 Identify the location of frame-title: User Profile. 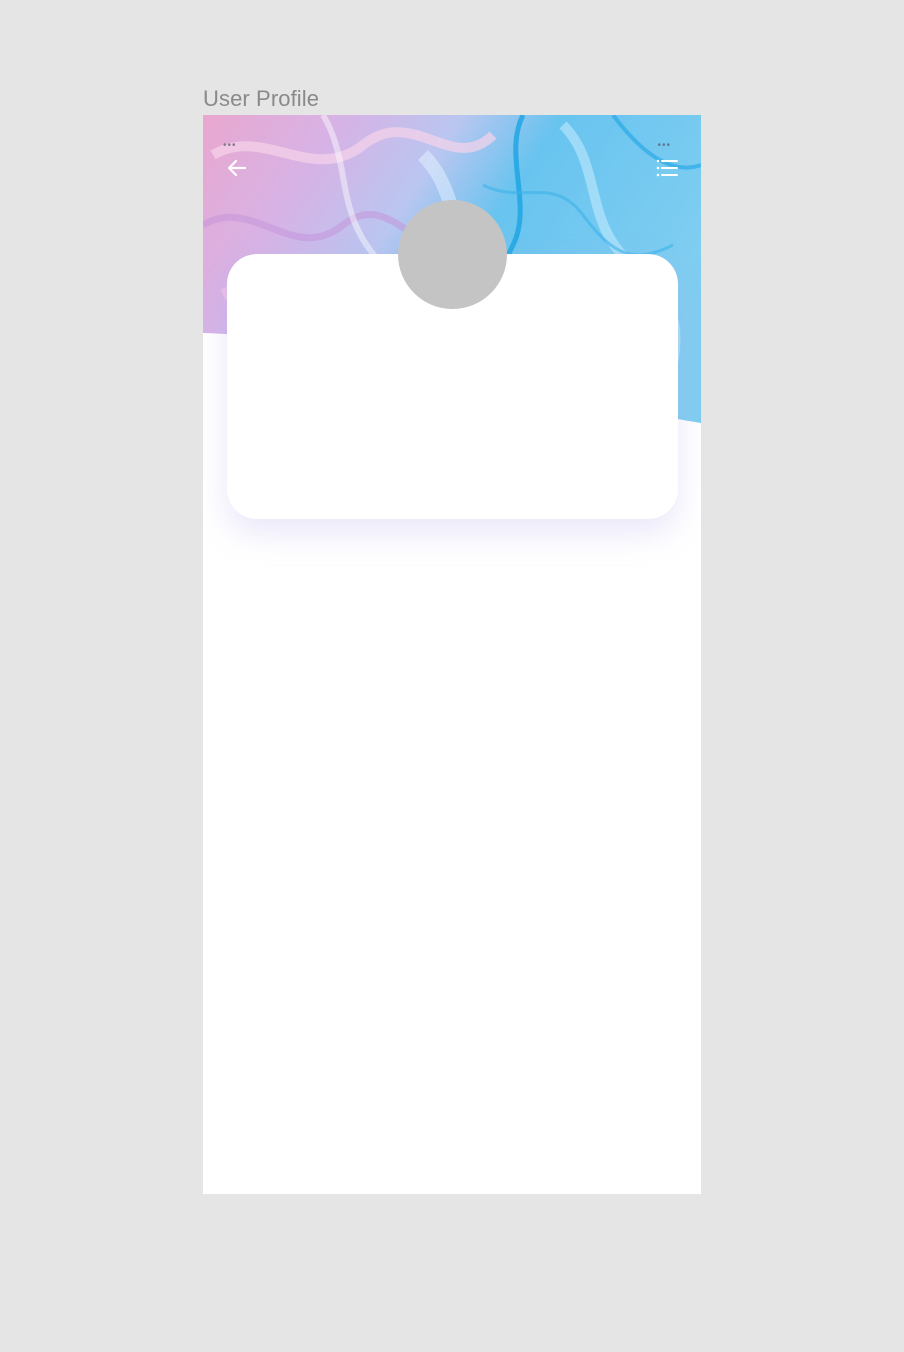
(261, 98).